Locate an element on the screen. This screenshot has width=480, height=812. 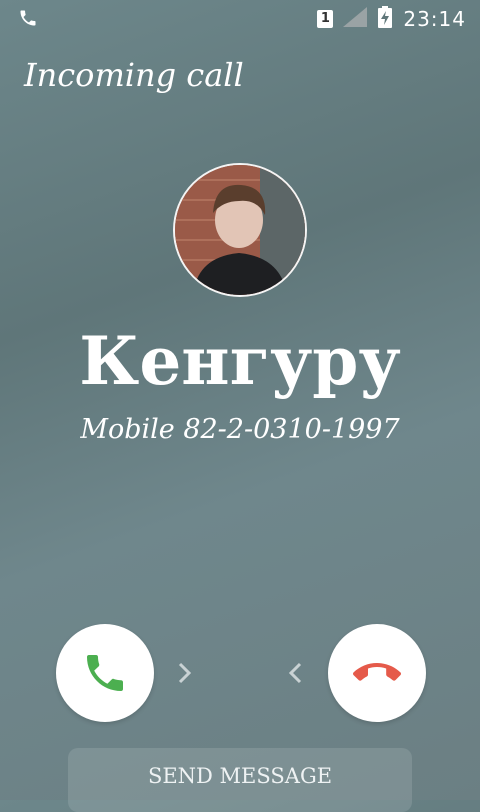
signal-icon is located at coordinates (355, 19).